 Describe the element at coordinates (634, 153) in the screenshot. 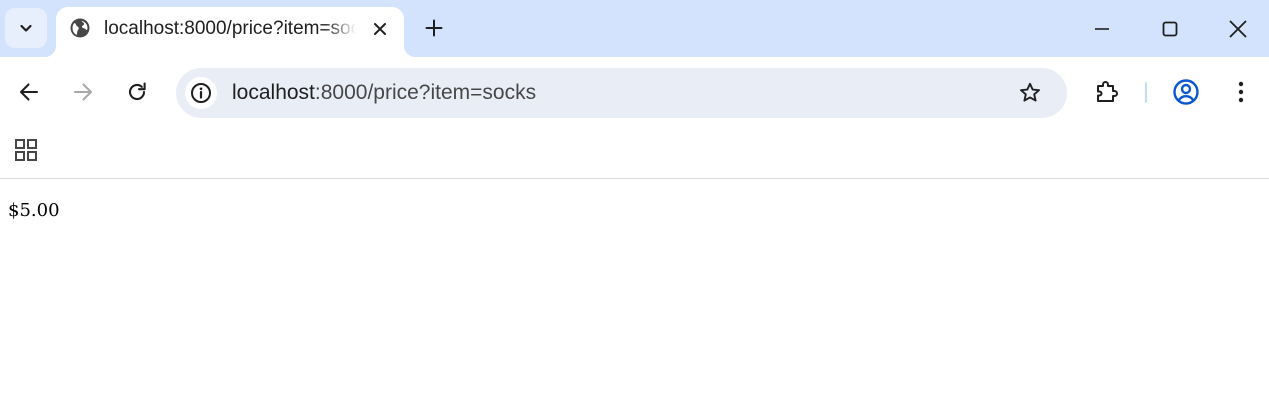

I see `bookmarks-bar` at that location.